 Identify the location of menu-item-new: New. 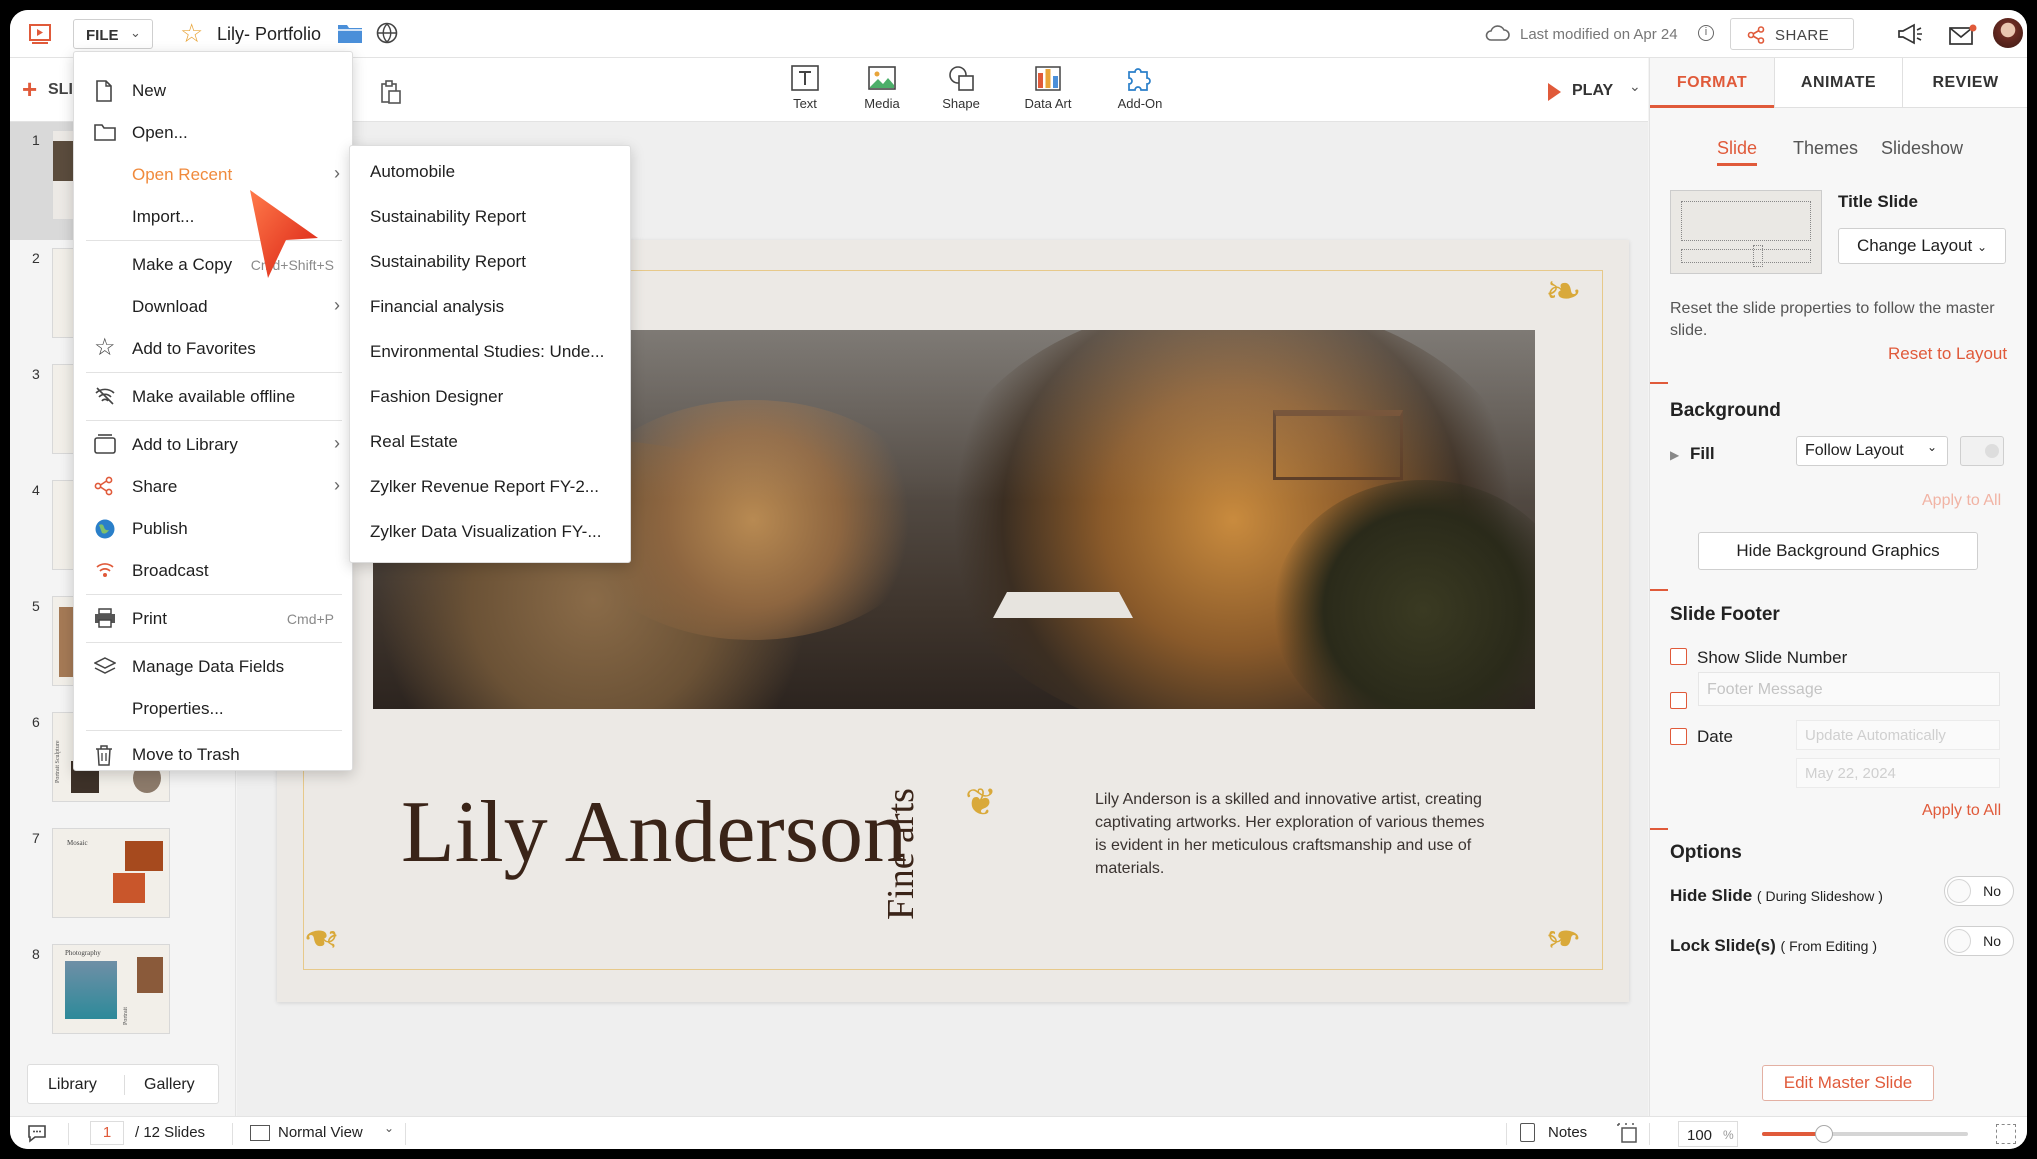
(214, 90).